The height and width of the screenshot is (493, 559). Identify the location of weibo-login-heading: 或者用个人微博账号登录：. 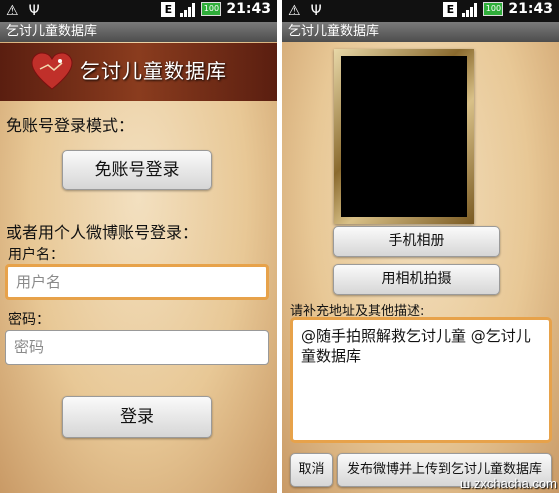
(102, 232).